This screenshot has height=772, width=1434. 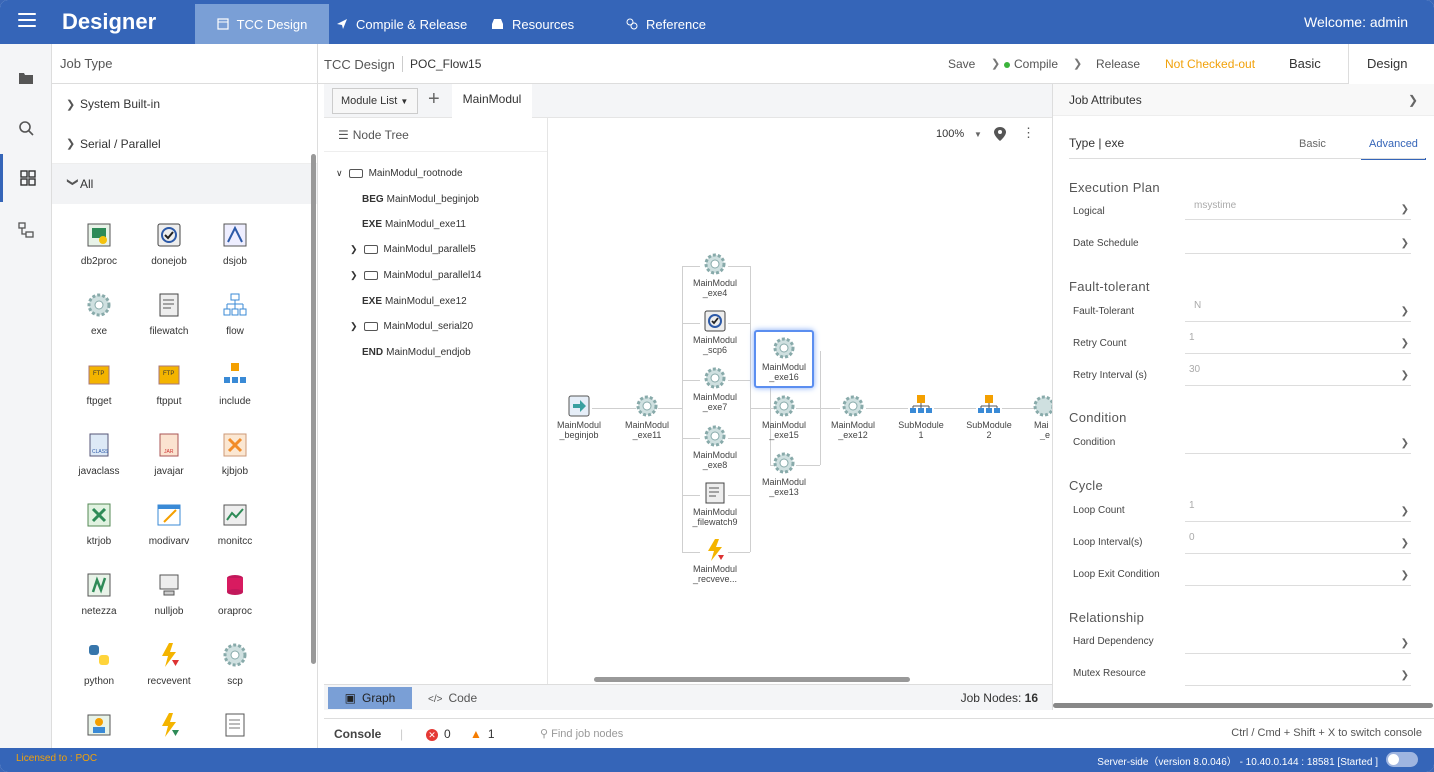 What do you see at coordinates (579, 417) in the screenshot?
I see `graph-node-beginjob: MainModul _beginjob` at bounding box center [579, 417].